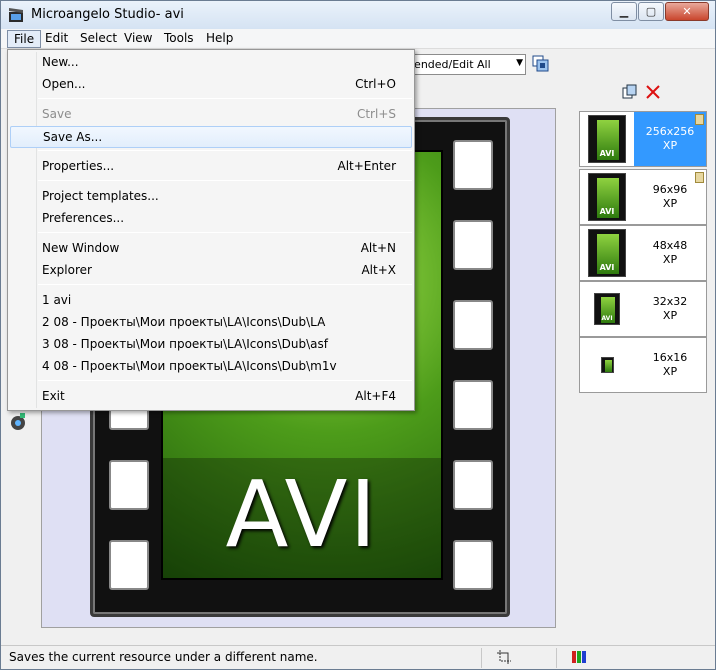 The width and height of the screenshot is (716, 670). I want to click on thumb-32: AVI, so click(607, 309).